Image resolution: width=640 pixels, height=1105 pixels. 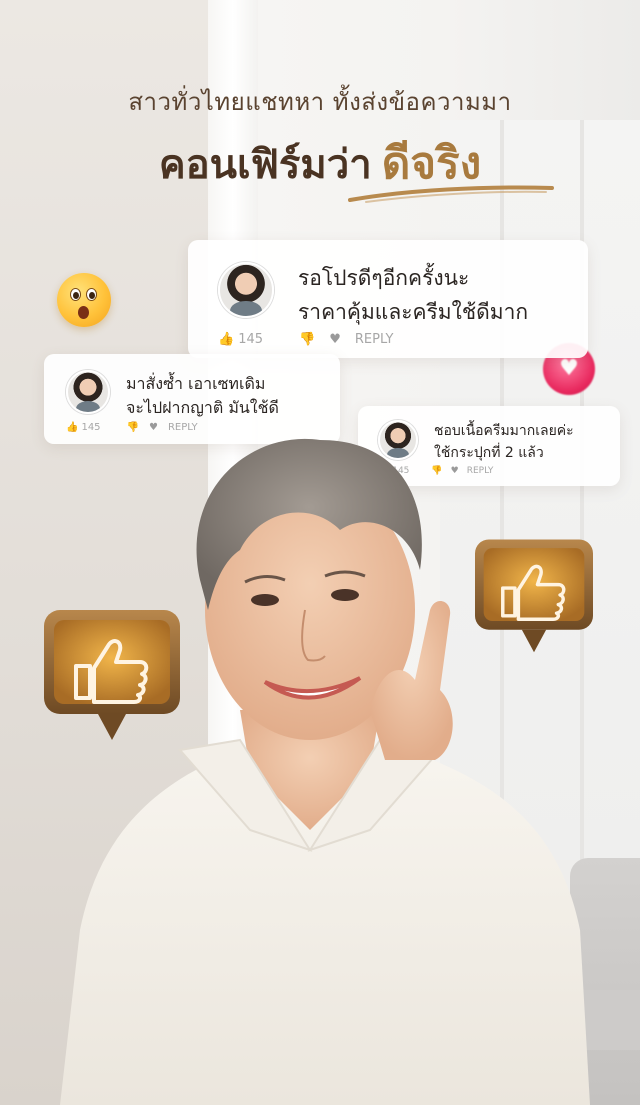 I want to click on comment-text-line1: รอโปรดีๆอีกครั้งนะ, so click(x=384, y=278).